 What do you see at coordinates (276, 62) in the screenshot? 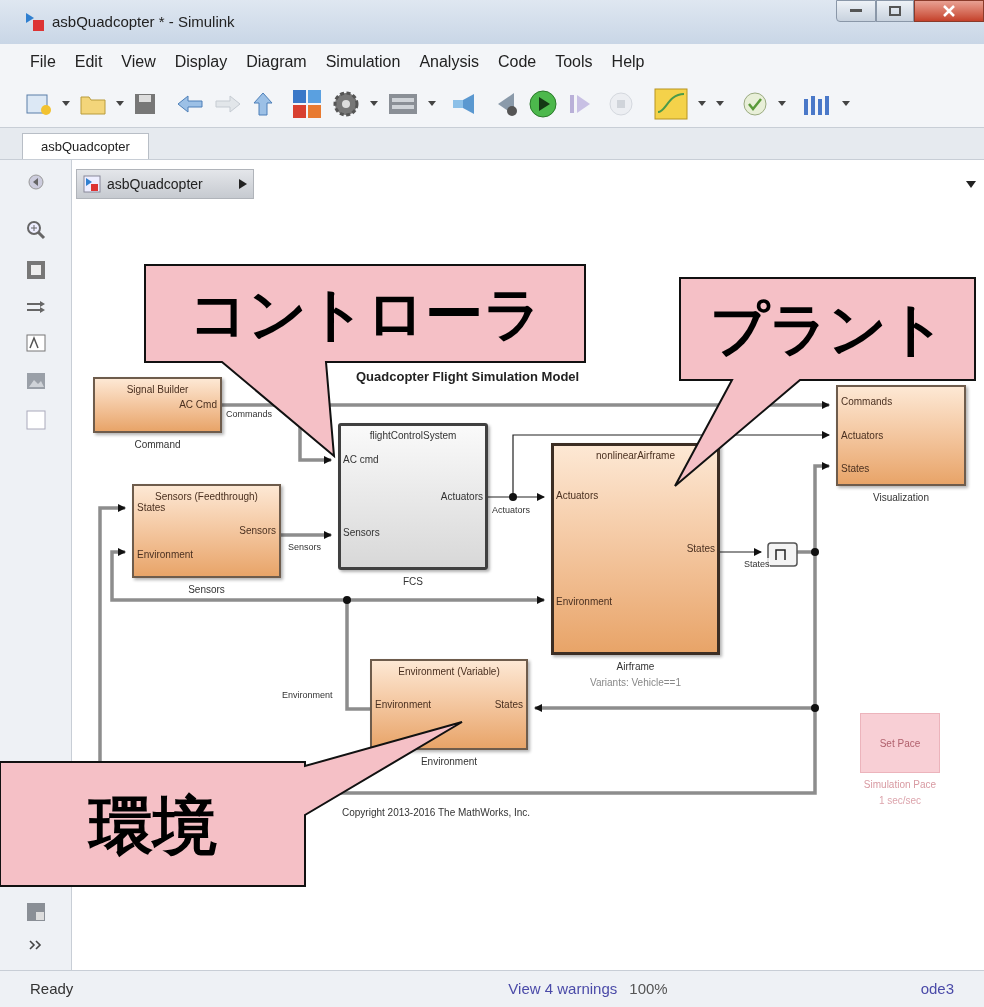
I see `menu-item: Diagram` at bounding box center [276, 62].